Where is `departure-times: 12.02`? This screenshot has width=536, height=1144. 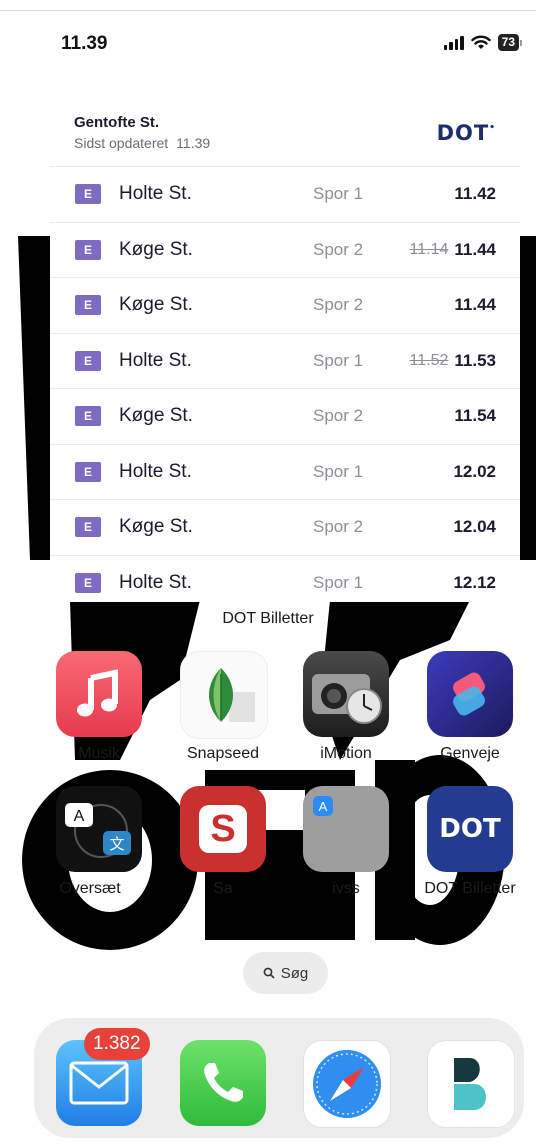
departure-times: 12.02 is located at coordinates (474, 472).